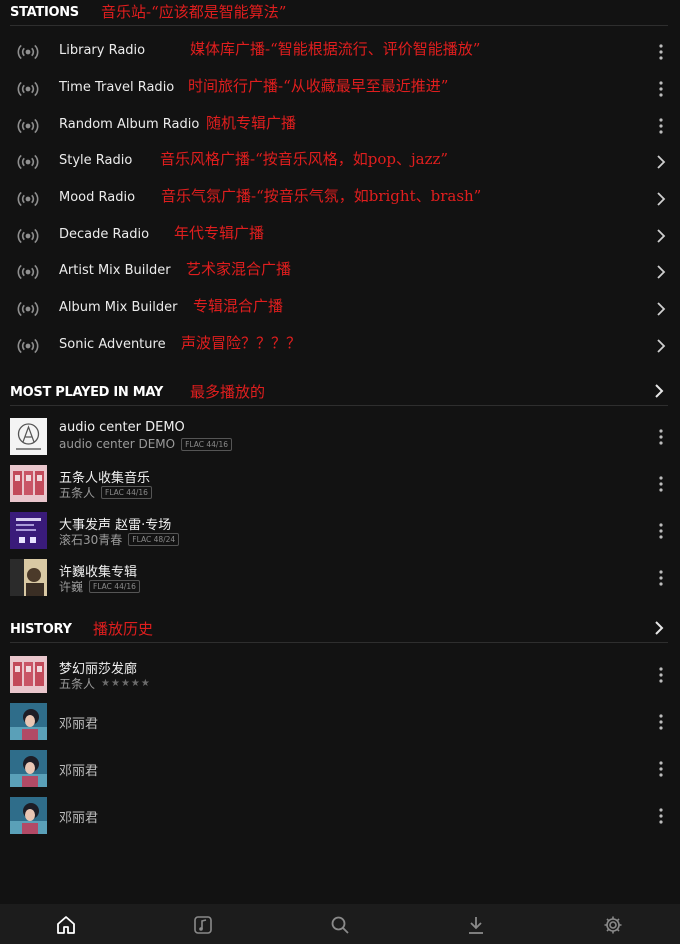 The height and width of the screenshot is (944, 680). Describe the element at coordinates (340, 126) in the screenshot. I see `station-item: Random Album Radio 随机专辑广播` at that location.